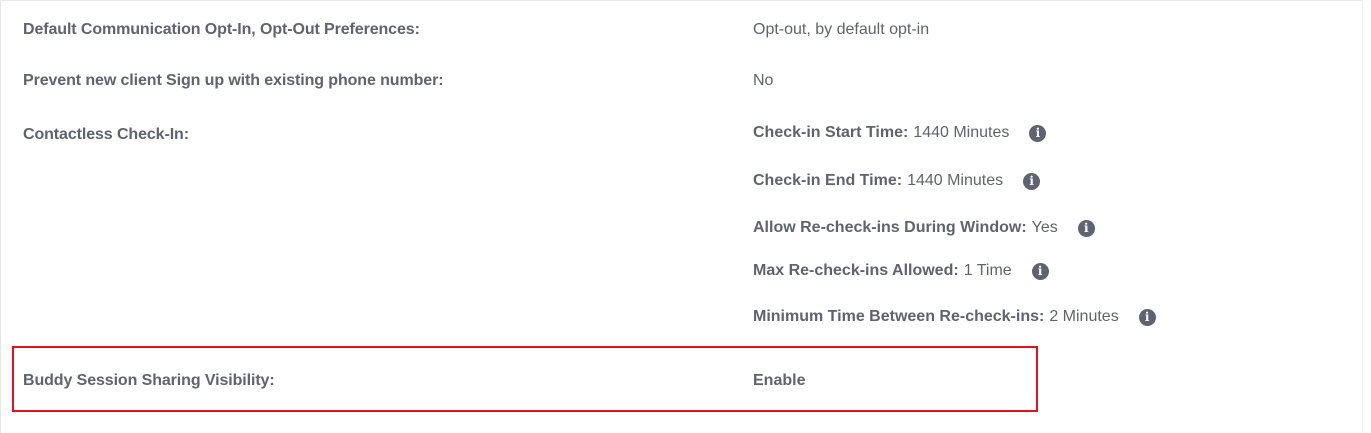  I want to click on contactless-item-value: 1 Time, so click(987, 270).